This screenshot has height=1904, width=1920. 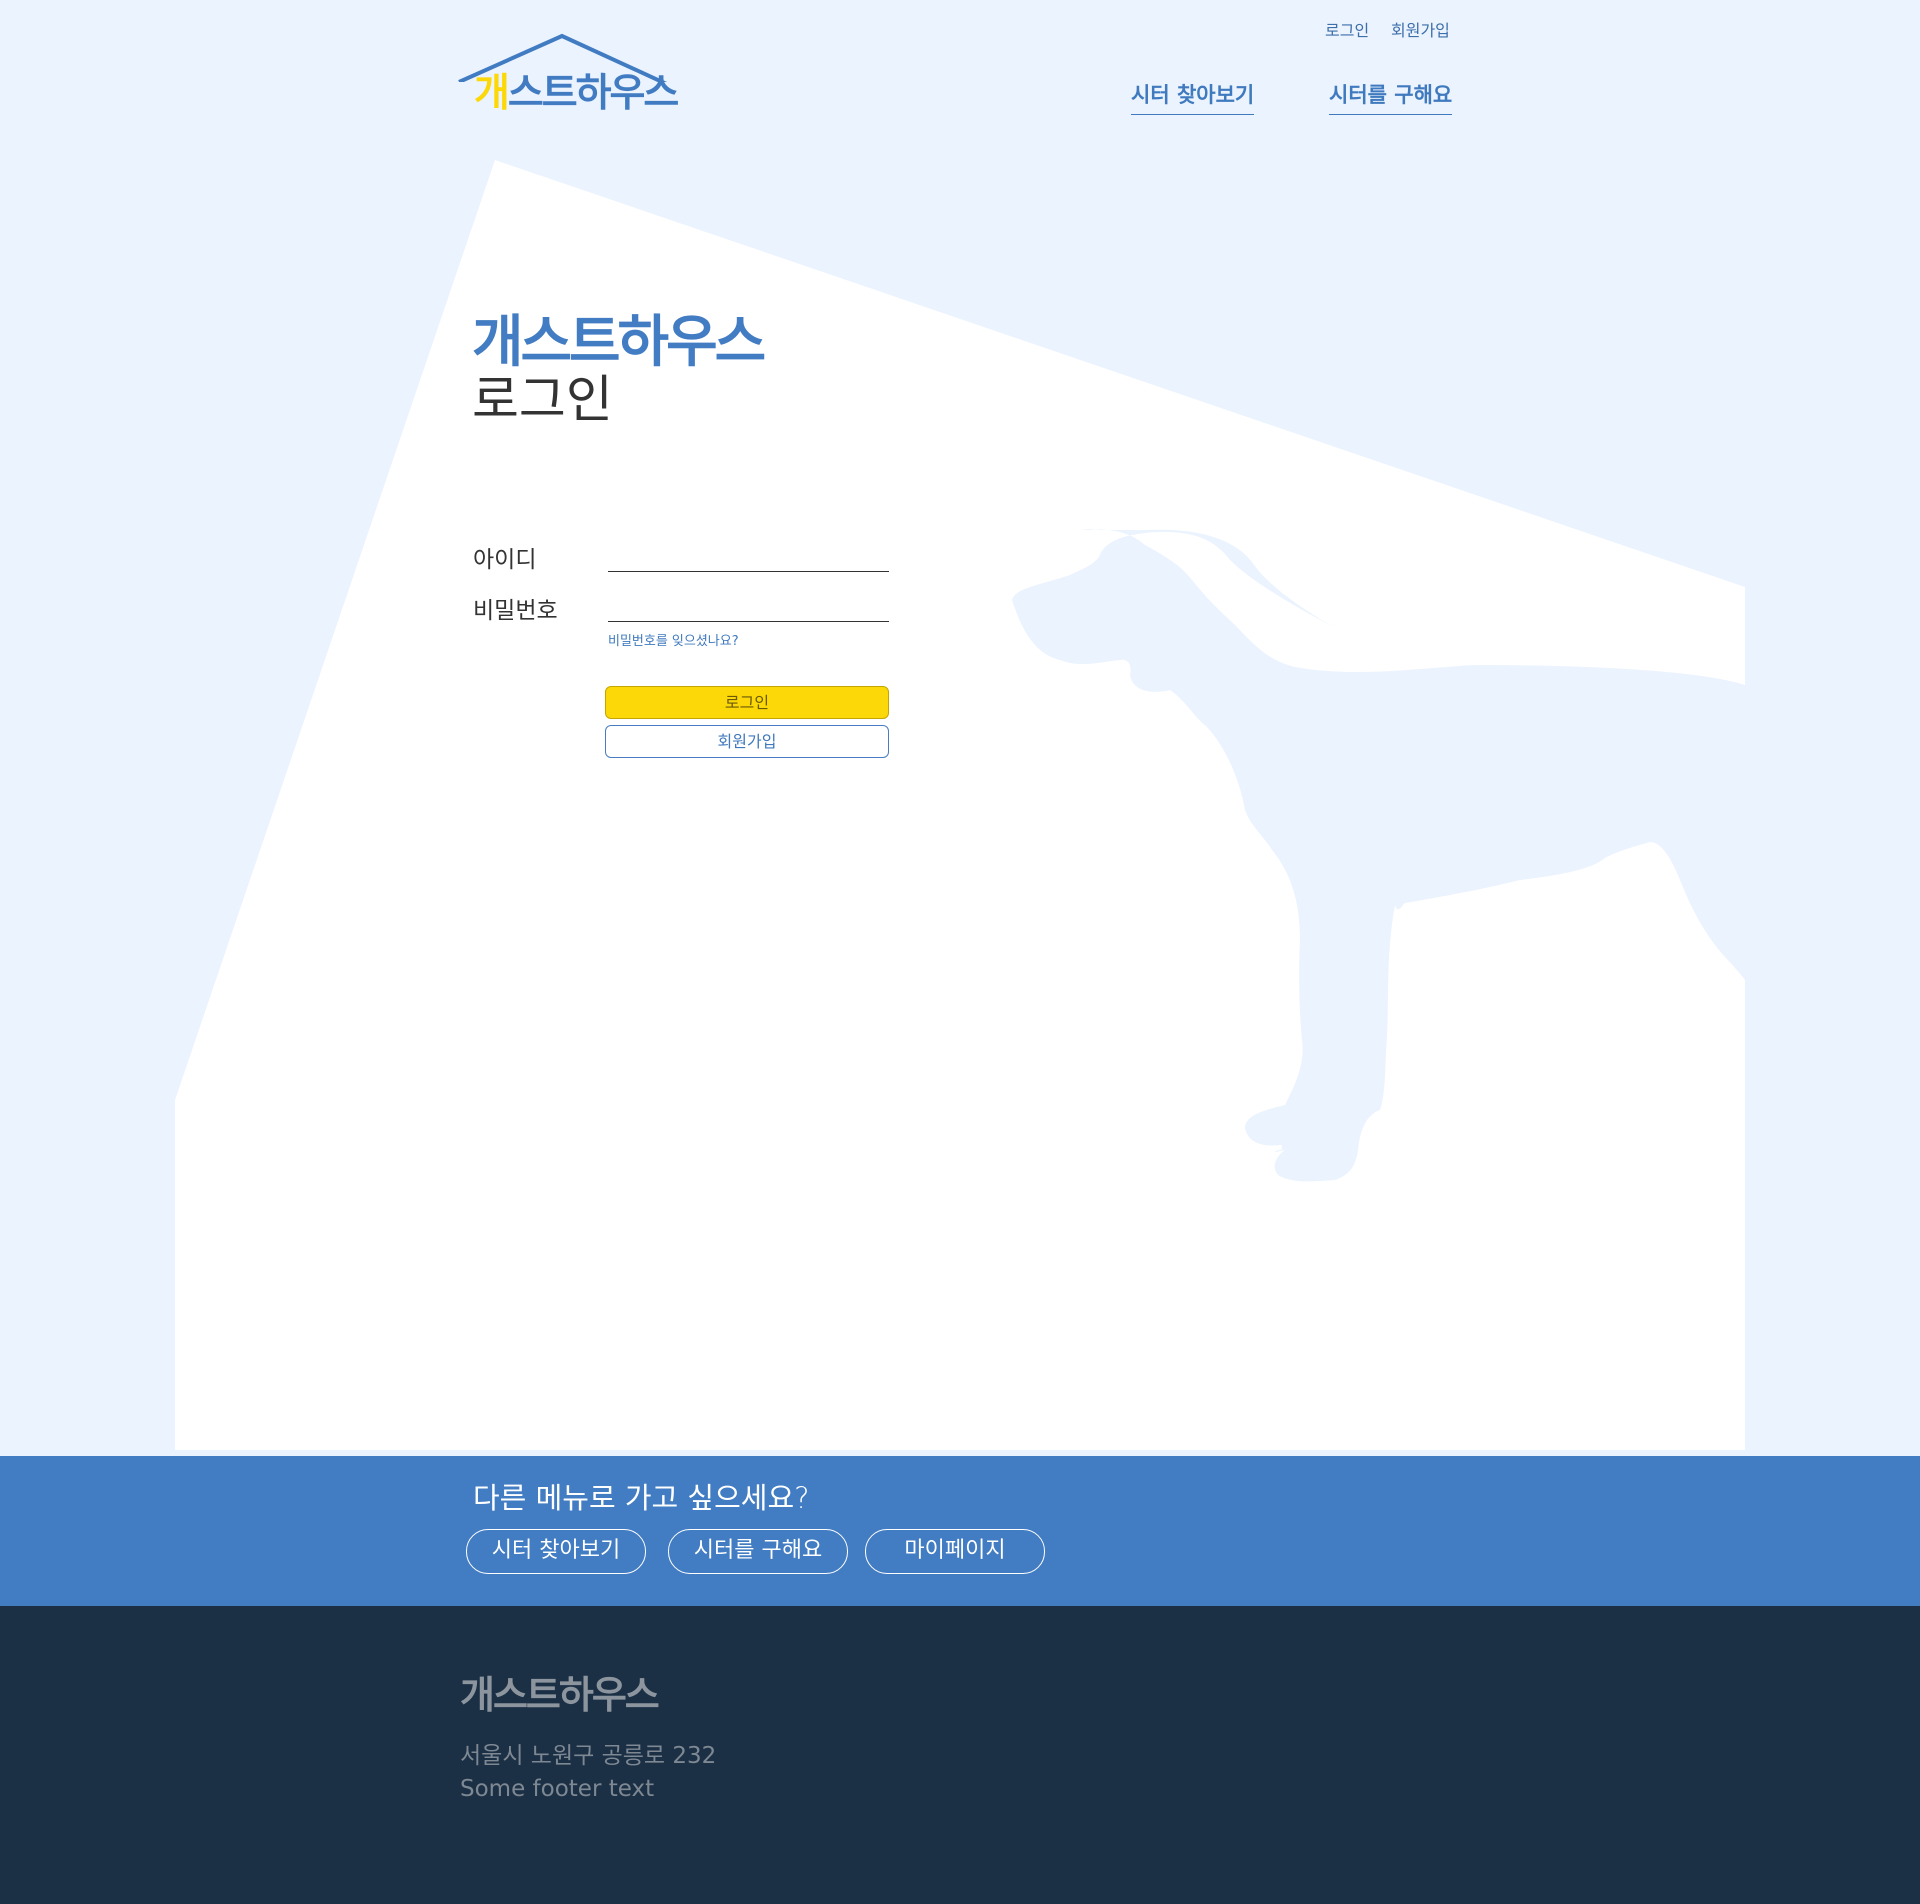 What do you see at coordinates (560, 1695) in the screenshot?
I see `footer-brand: 개스트하우스` at bounding box center [560, 1695].